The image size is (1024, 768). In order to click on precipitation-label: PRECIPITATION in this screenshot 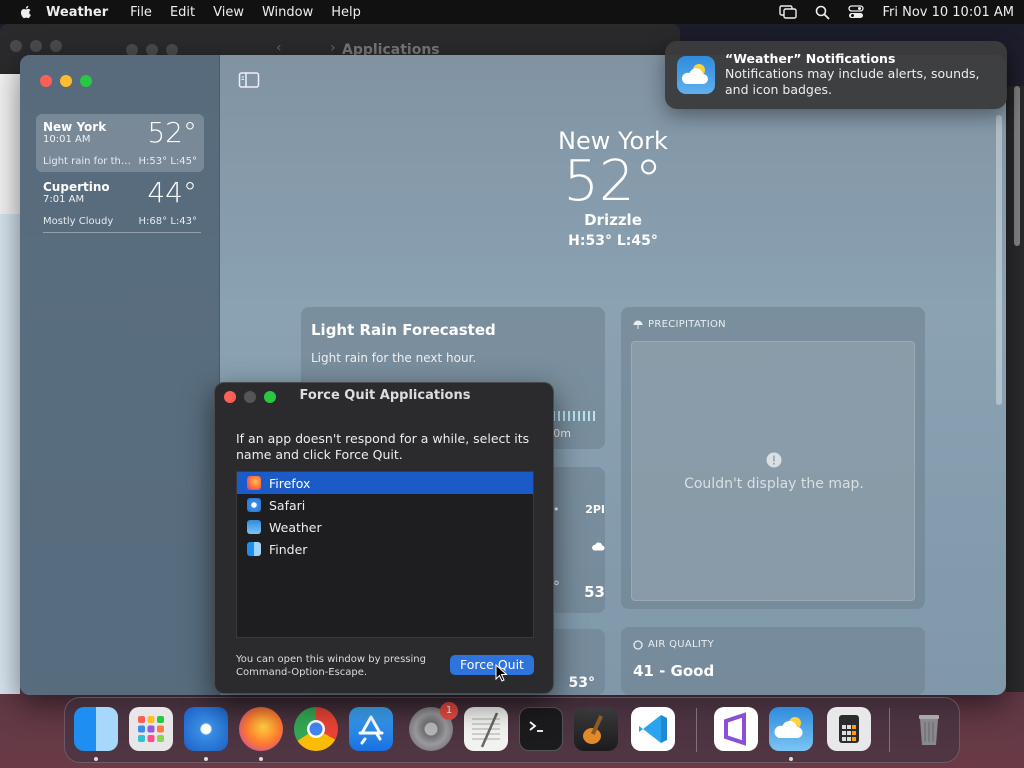, I will do `click(687, 324)`.